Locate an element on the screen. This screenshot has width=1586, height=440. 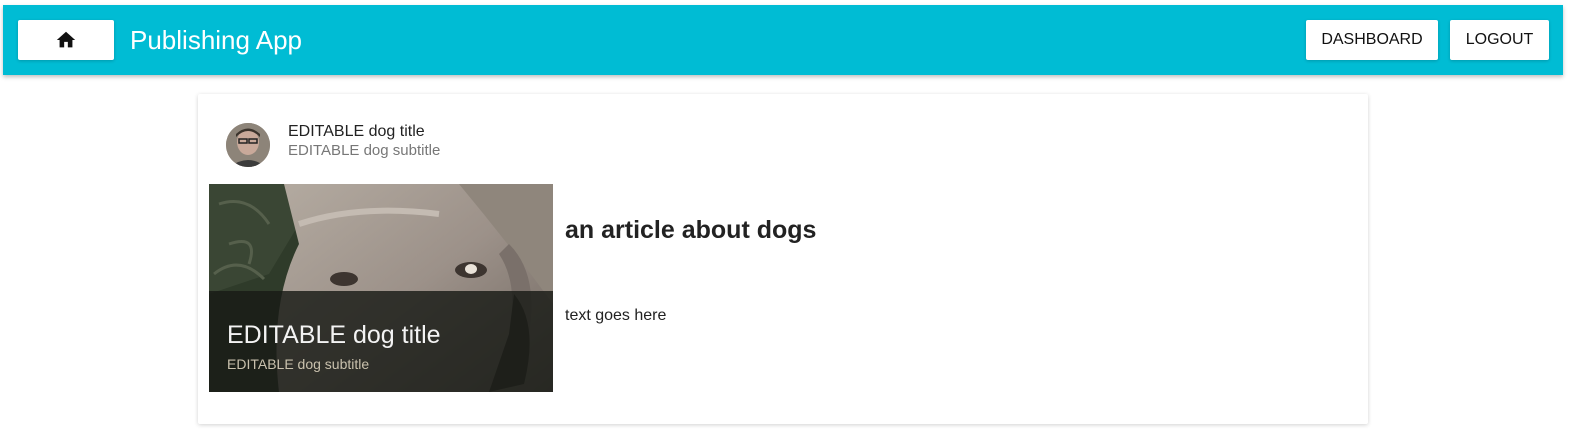
home-button is located at coordinates (66, 40).